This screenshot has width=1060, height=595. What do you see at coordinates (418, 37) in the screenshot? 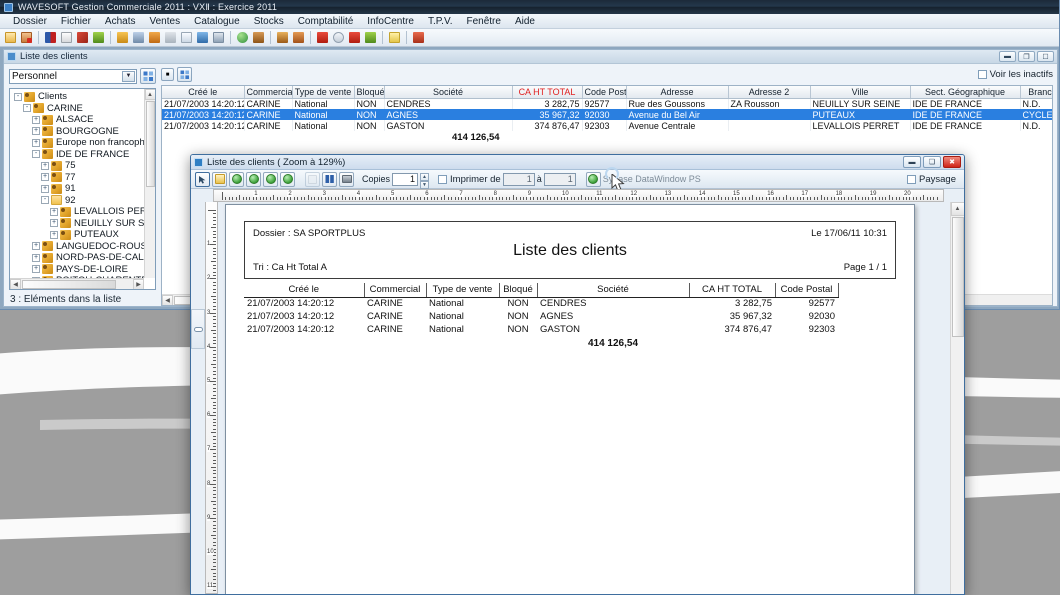
I see `exit-icon` at bounding box center [418, 37].